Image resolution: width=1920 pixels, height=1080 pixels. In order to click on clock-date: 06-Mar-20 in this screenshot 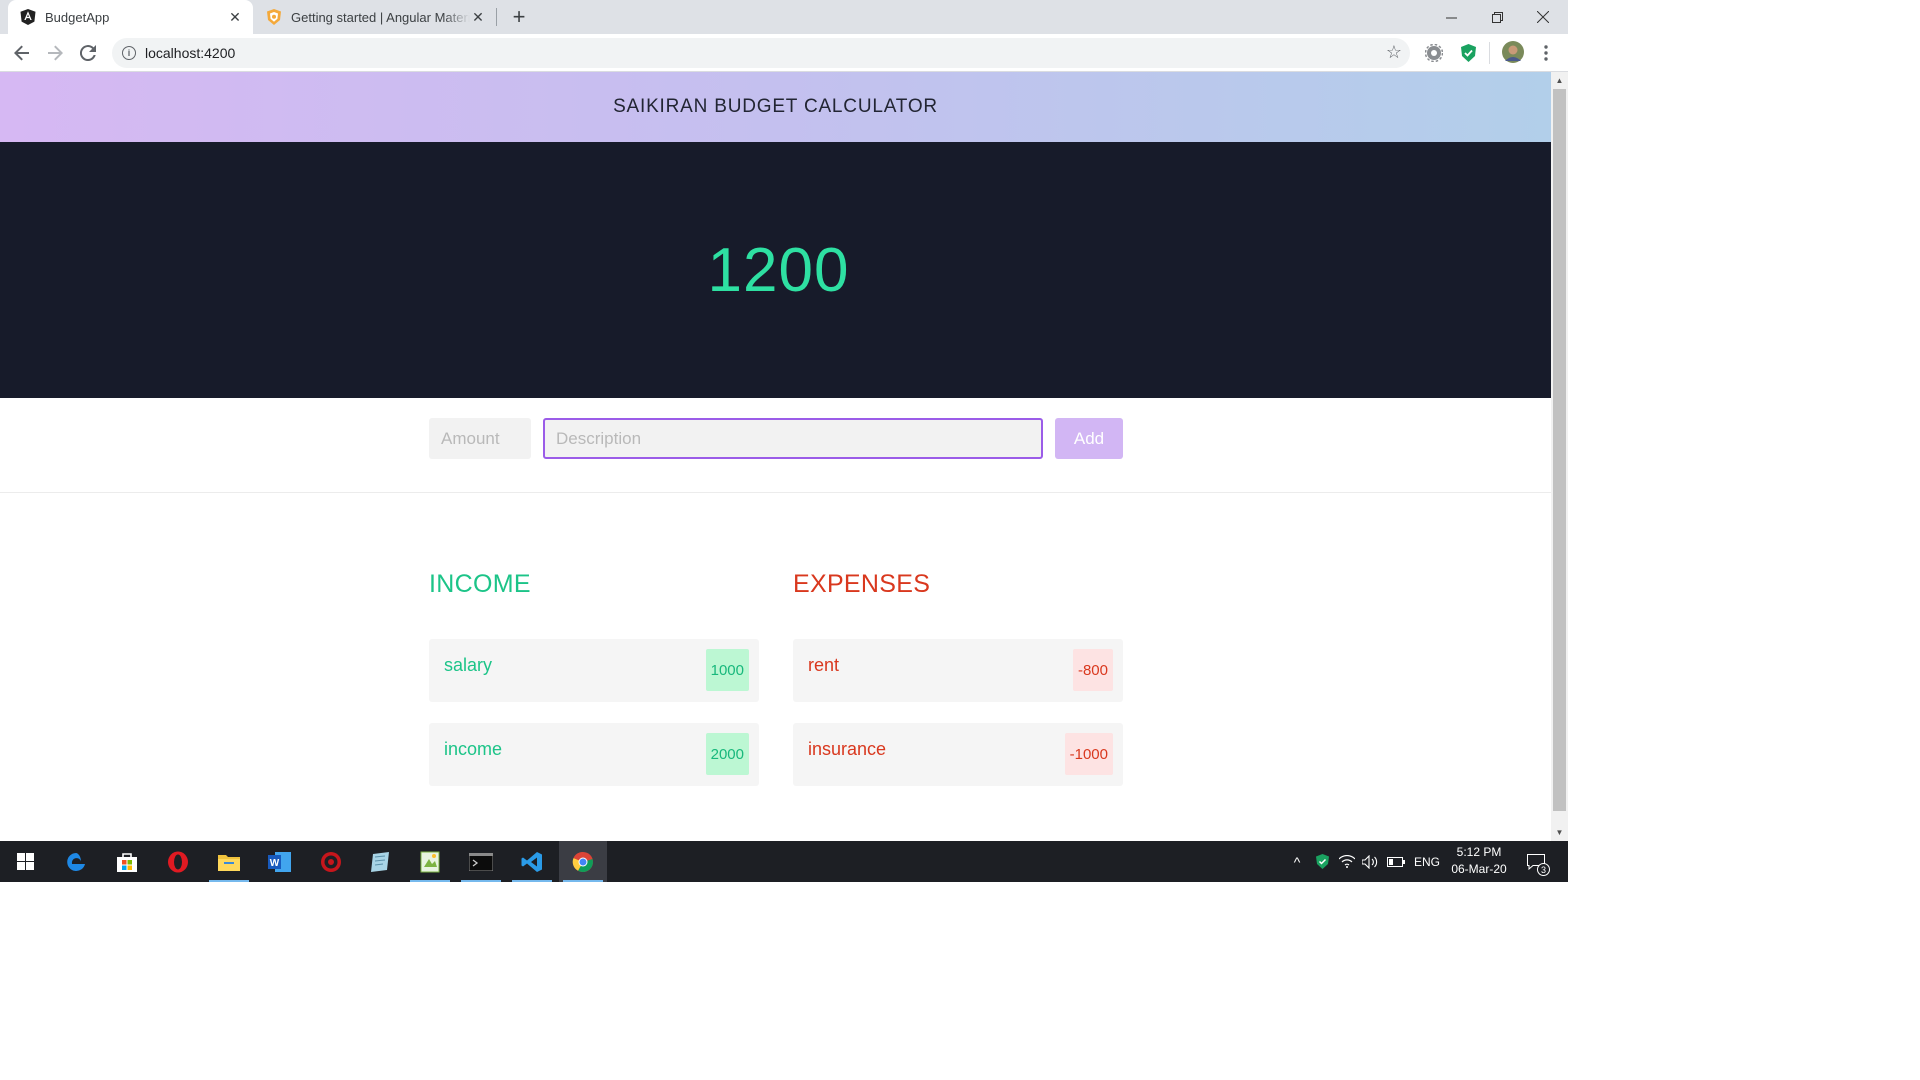, I will do `click(1479, 869)`.